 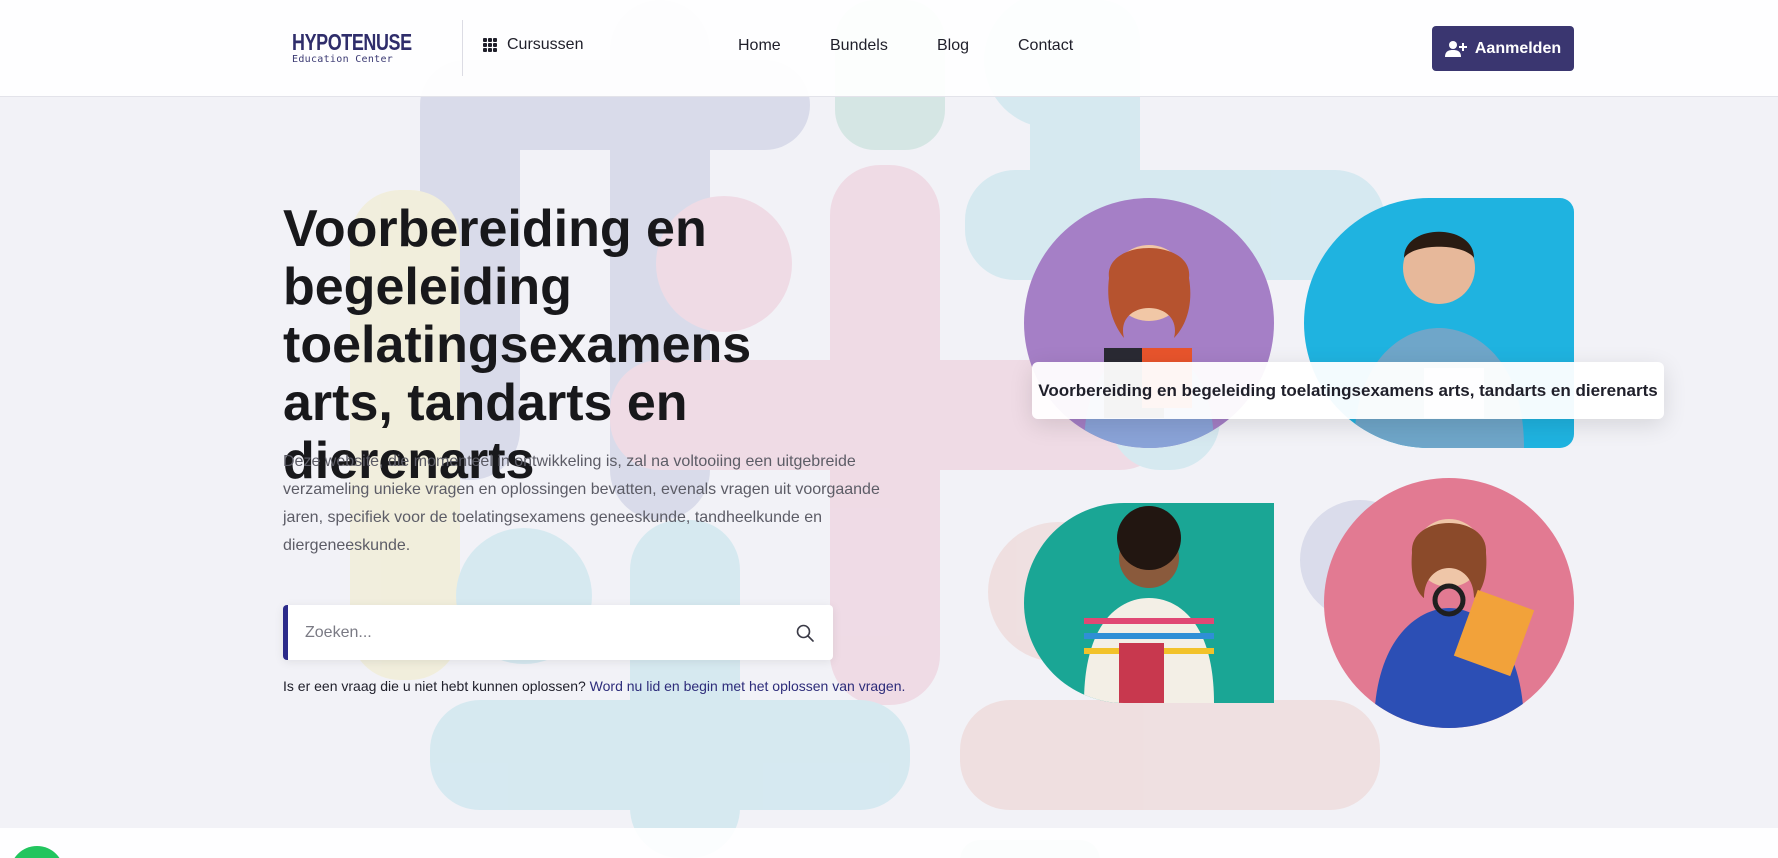 I want to click on nav-item-contact: Contact, so click(x=1045, y=46).